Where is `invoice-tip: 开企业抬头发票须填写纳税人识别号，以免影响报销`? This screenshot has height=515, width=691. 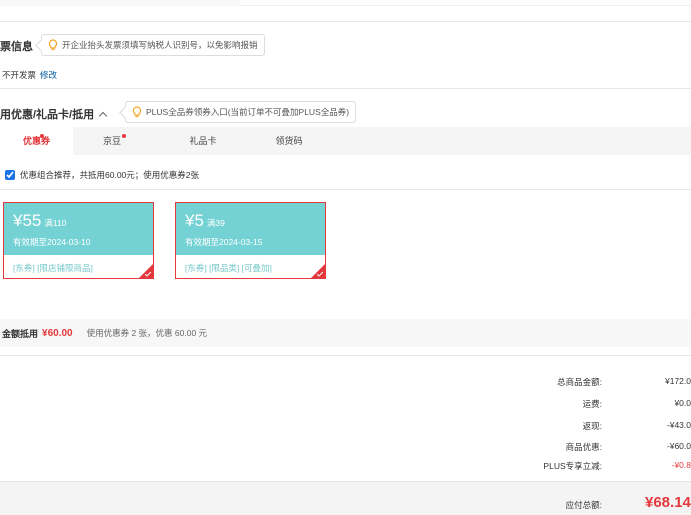 invoice-tip: 开企业抬头发票须填写纳税人识别号，以免影响报销 is located at coordinates (153, 45).